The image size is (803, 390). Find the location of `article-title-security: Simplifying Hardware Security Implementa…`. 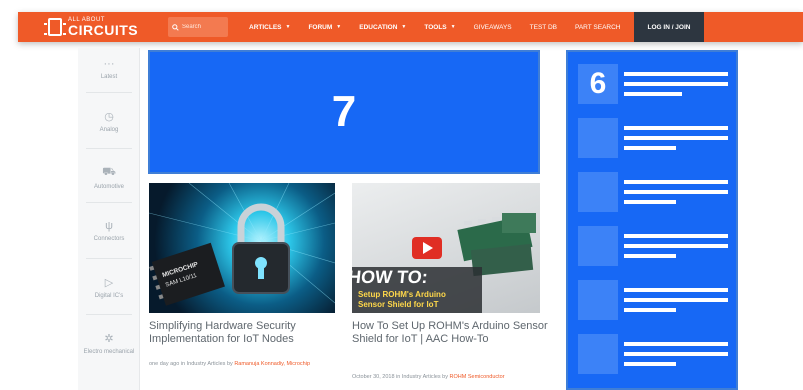

article-title-security: Simplifying Hardware Security Implementa… is located at coordinates (242, 333).